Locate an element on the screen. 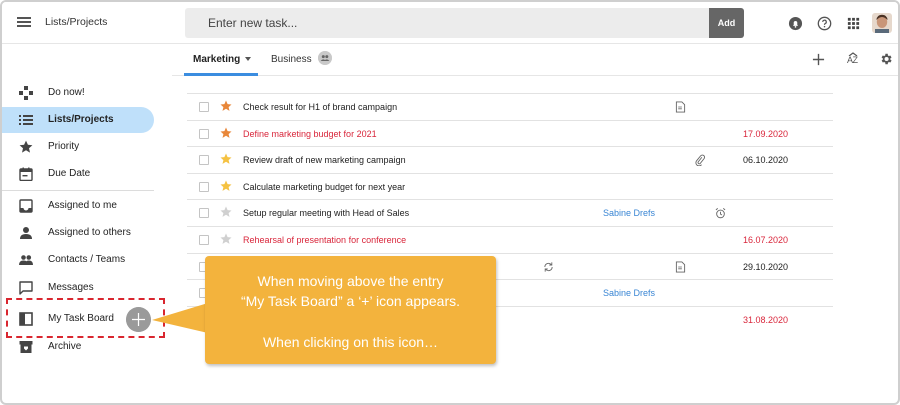 This screenshot has height=405, width=900. task-title: Calculate marketing budget for next year is located at coordinates (324, 187).